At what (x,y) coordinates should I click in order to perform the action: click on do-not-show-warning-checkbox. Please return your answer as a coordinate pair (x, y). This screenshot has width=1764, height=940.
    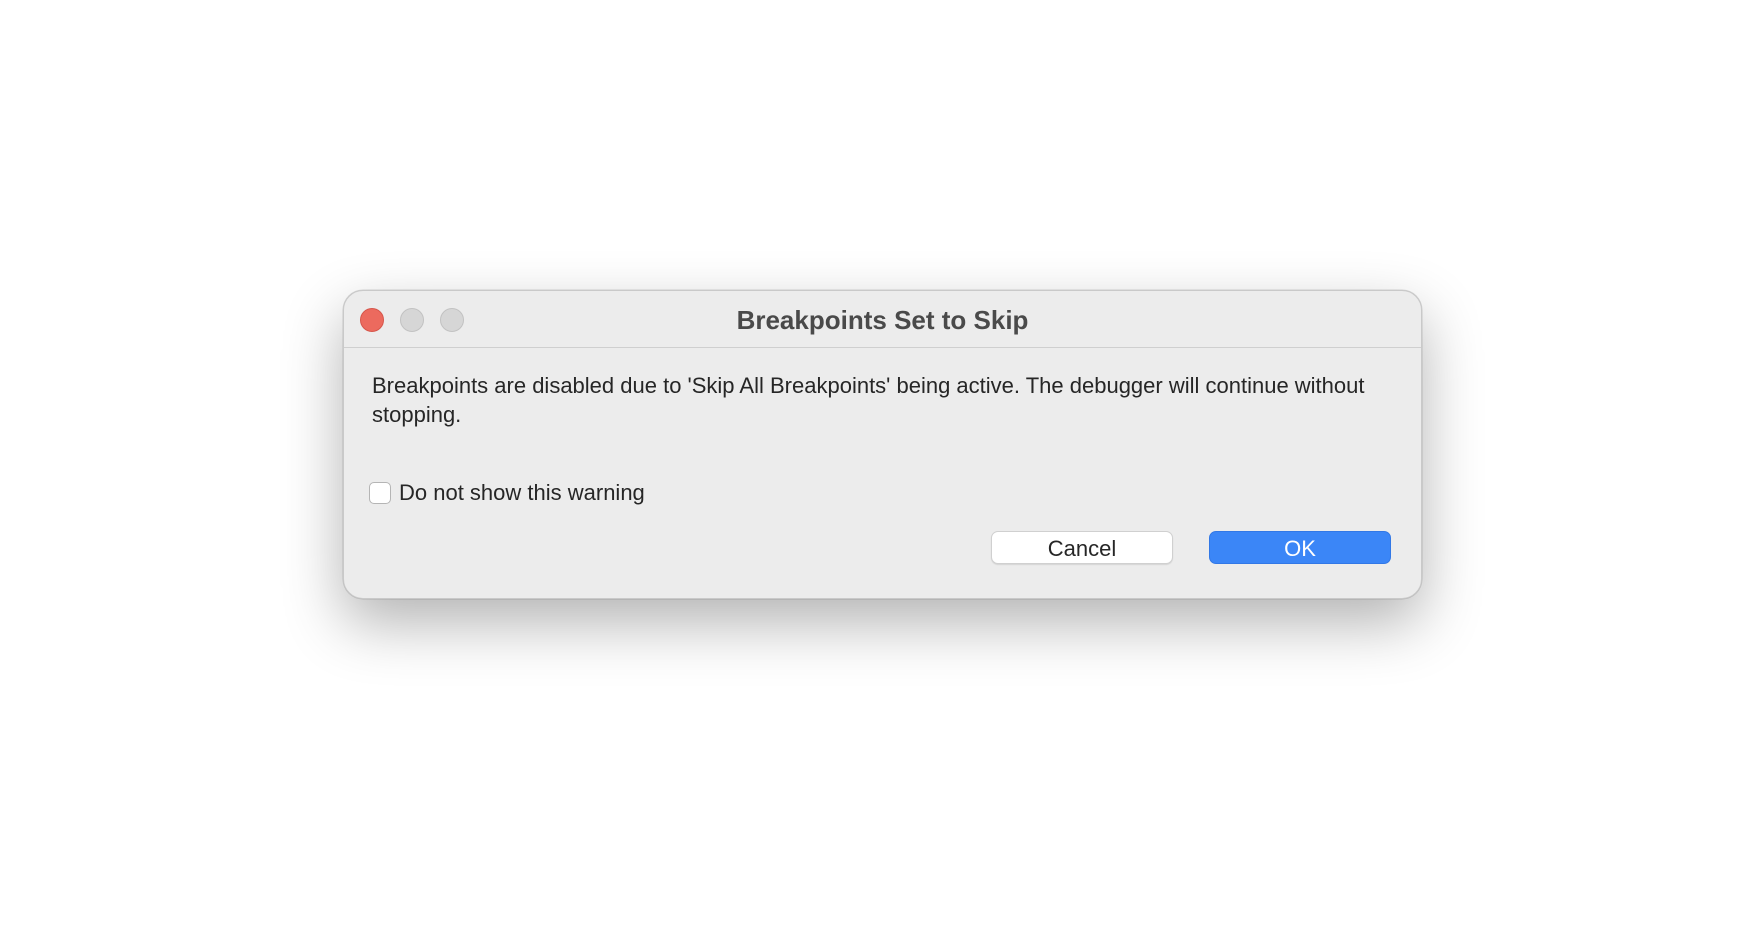
    Looking at the image, I should click on (380, 493).